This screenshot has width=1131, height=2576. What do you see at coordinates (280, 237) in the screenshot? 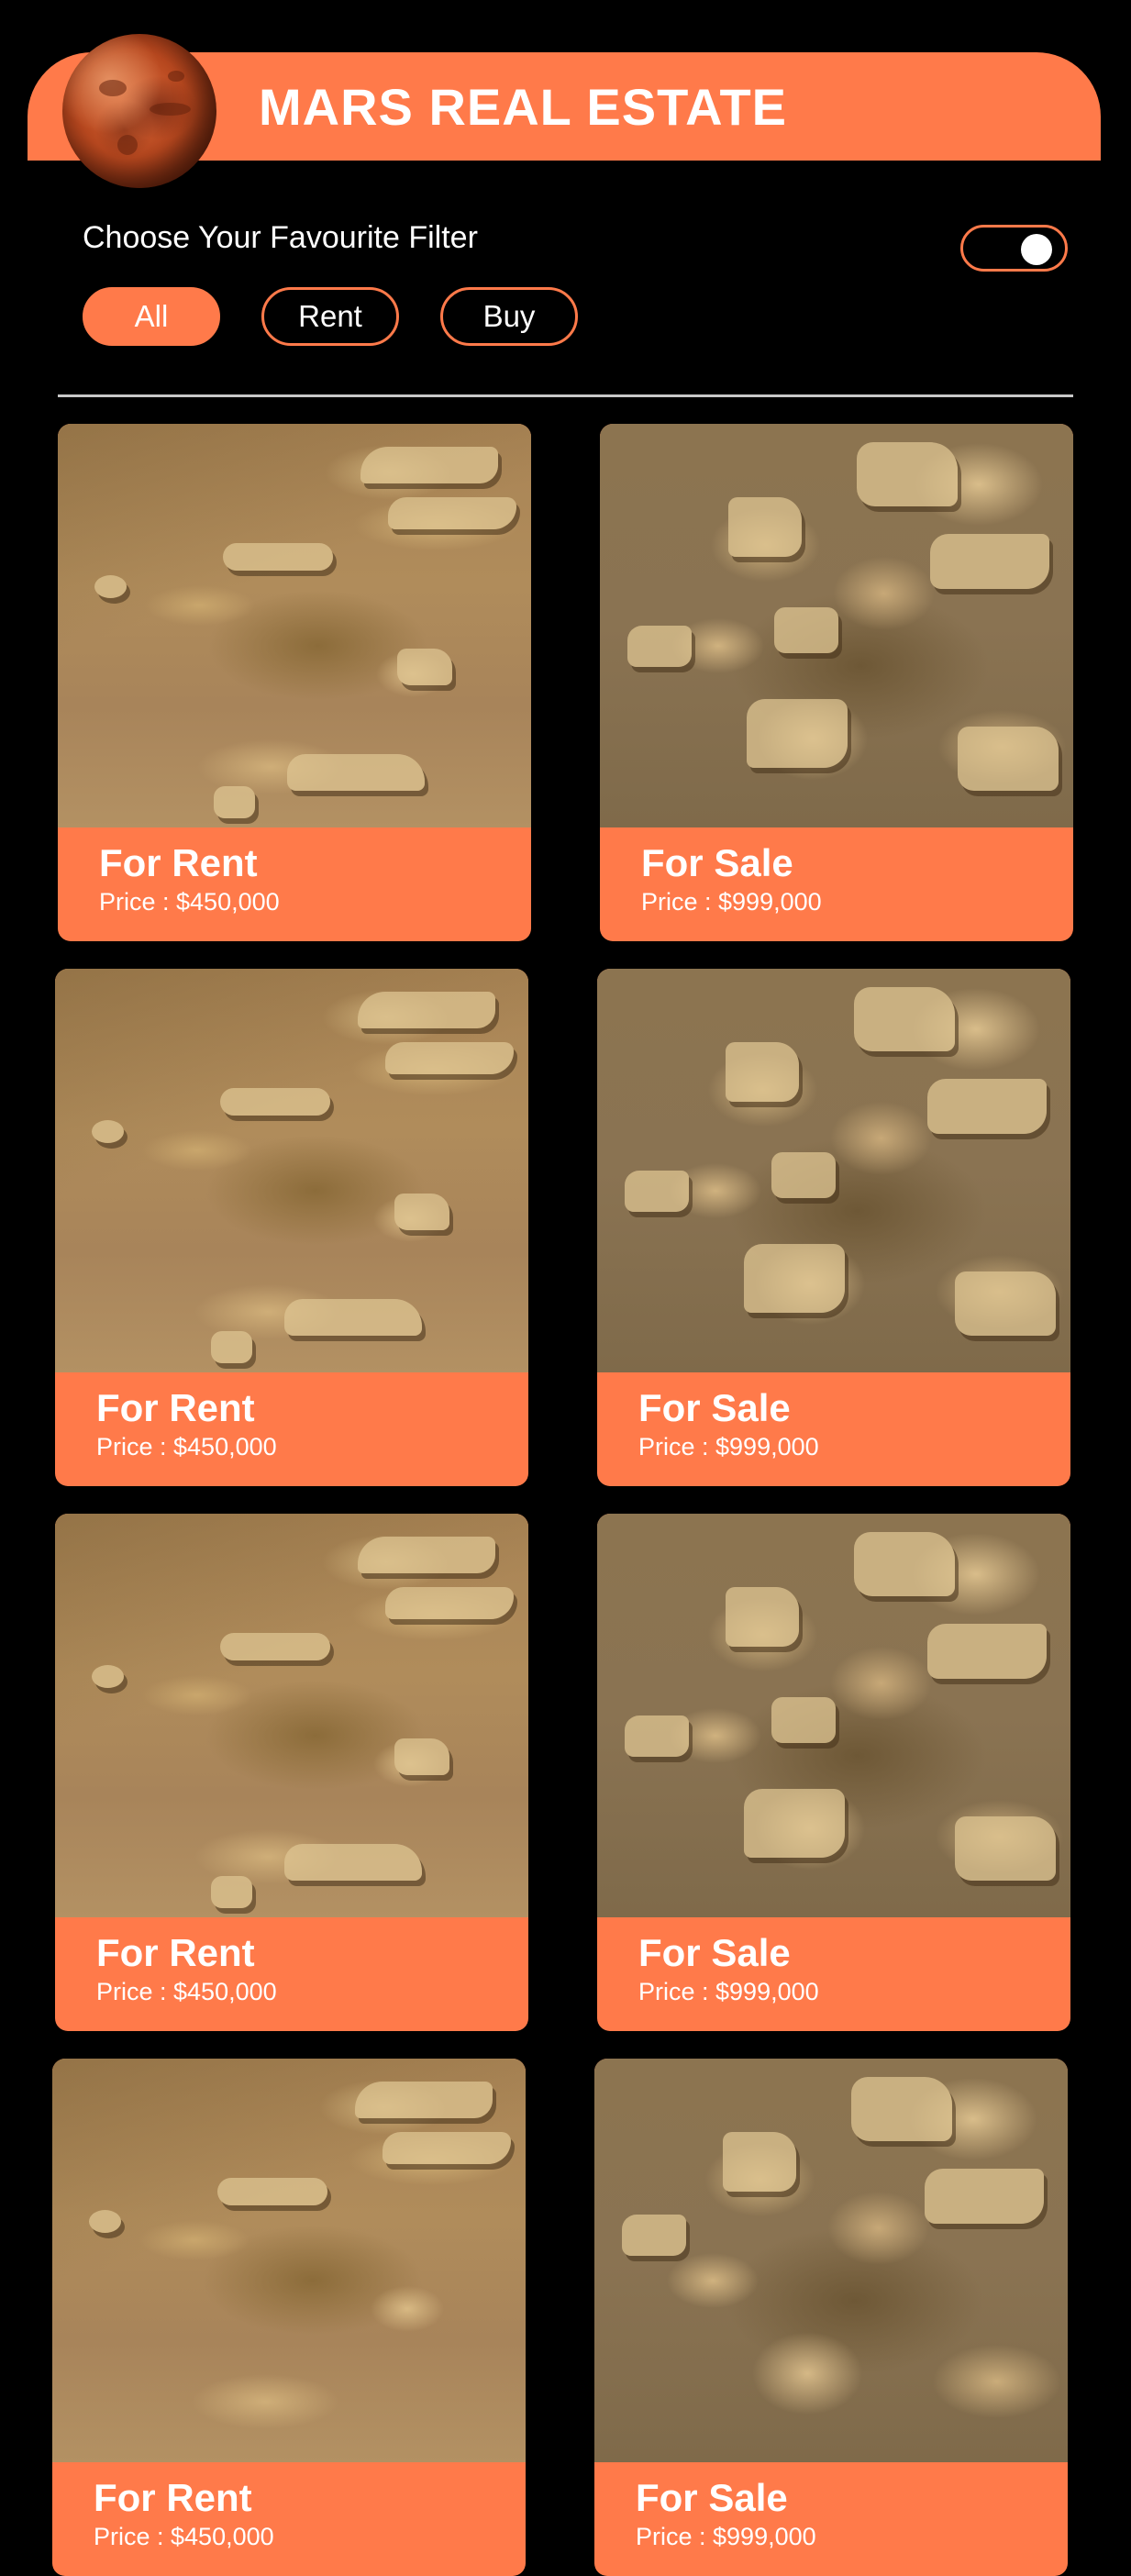
I see `filter-heading: Choose Your Favourite Filter` at bounding box center [280, 237].